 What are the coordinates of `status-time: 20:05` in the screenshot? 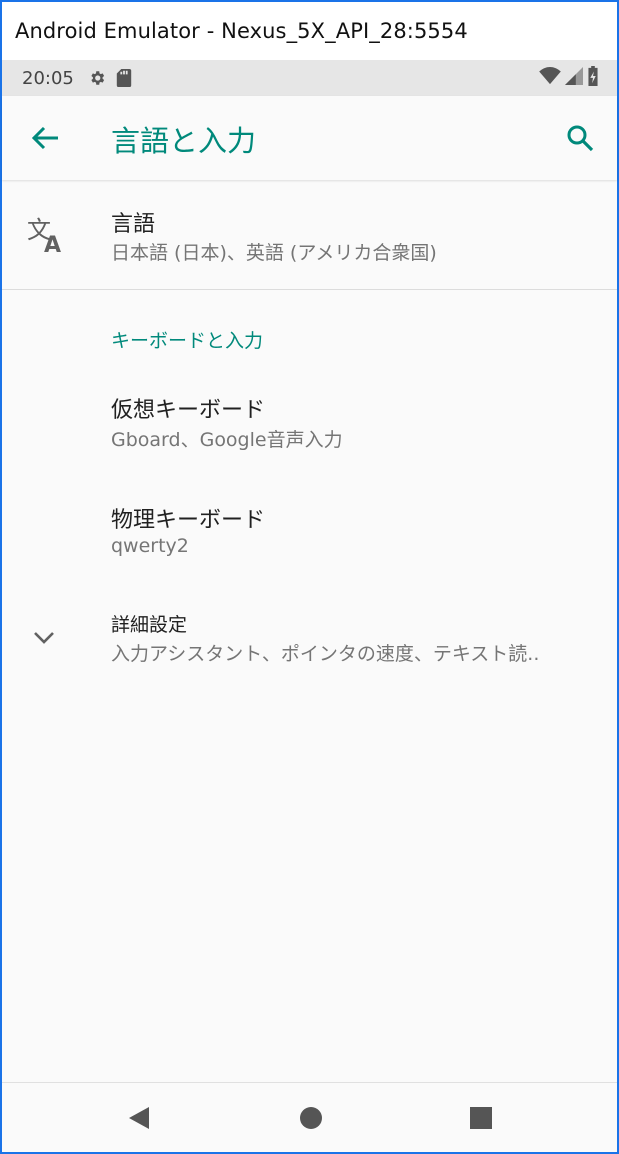 It's located at (48, 78).